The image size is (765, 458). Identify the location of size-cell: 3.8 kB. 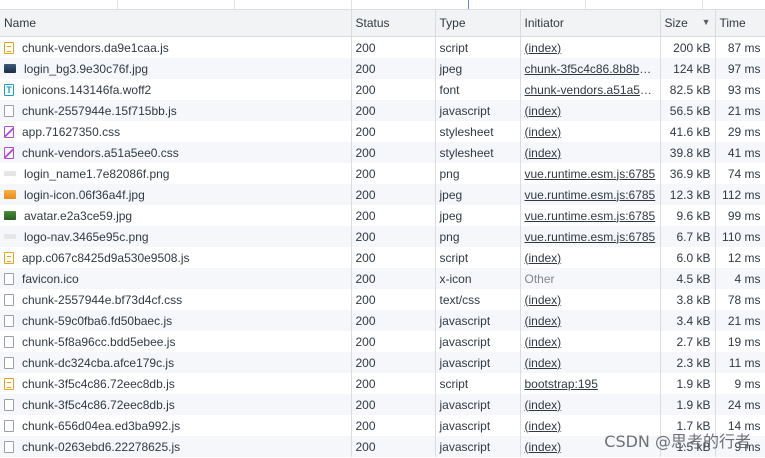
(688, 299).